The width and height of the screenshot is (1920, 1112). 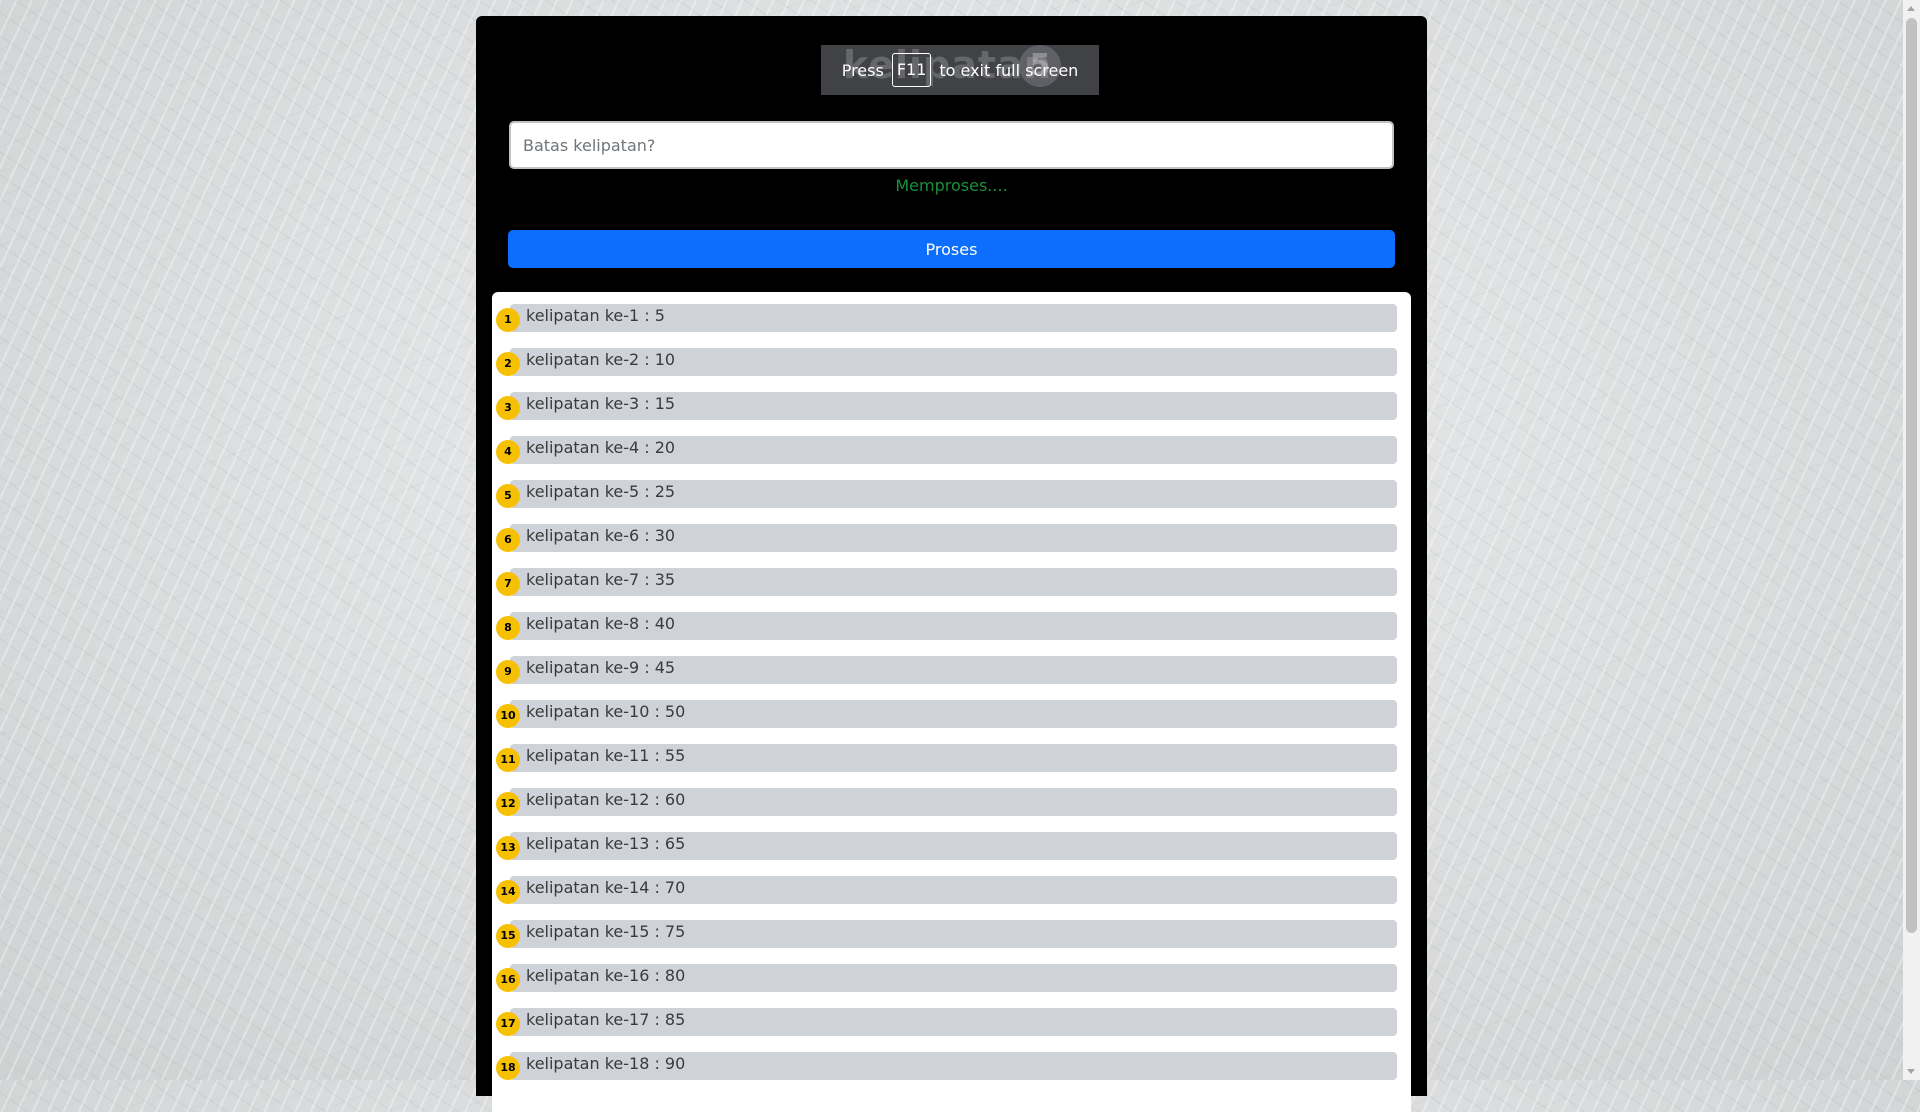 What do you see at coordinates (508, 584) in the screenshot?
I see `list-item-number-badge: 7` at bounding box center [508, 584].